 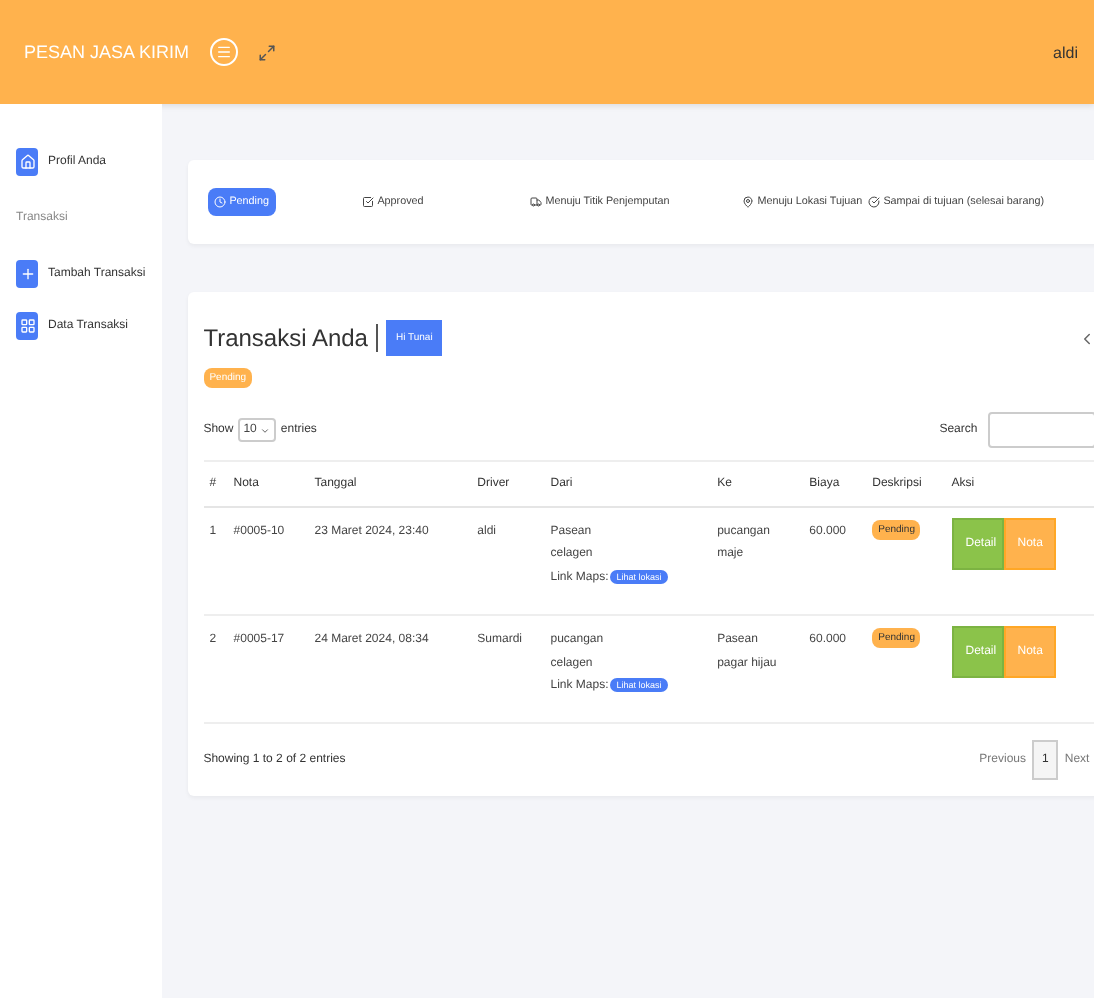 What do you see at coordinates (1065, 52) in the screenshot?
I see `user-name: aldi` at bounding box center [1065, 52].